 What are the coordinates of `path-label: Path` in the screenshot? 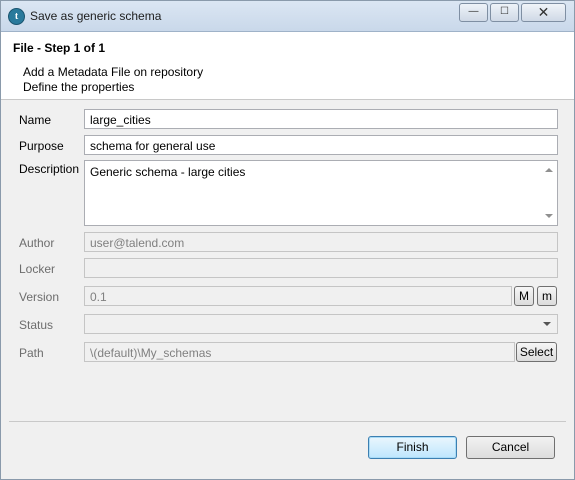 It's located at (31, 353).